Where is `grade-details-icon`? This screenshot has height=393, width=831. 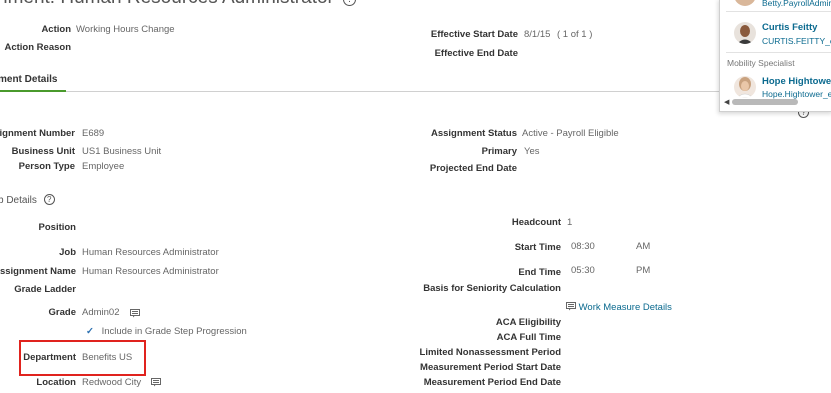
grade-details-icon is located at coordinates (135, 313).